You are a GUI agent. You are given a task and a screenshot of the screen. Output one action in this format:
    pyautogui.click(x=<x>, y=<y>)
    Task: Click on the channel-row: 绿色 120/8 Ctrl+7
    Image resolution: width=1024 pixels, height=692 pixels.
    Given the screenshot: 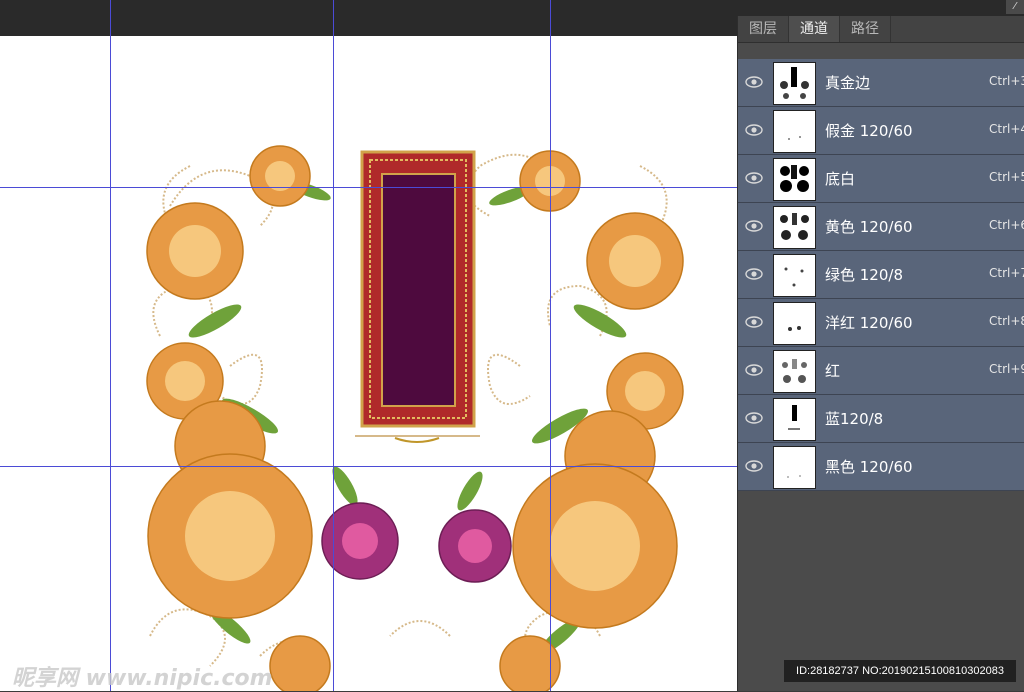 What is the action you would take?
    pyautogui.click(x=881, y=275)
    